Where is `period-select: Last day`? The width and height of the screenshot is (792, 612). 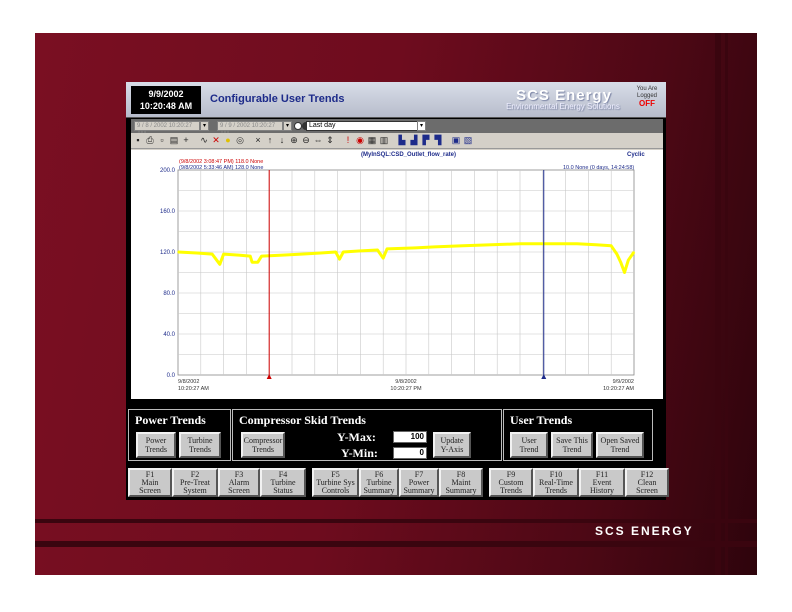
period-select: Last day is located at coordinates (366, 126).